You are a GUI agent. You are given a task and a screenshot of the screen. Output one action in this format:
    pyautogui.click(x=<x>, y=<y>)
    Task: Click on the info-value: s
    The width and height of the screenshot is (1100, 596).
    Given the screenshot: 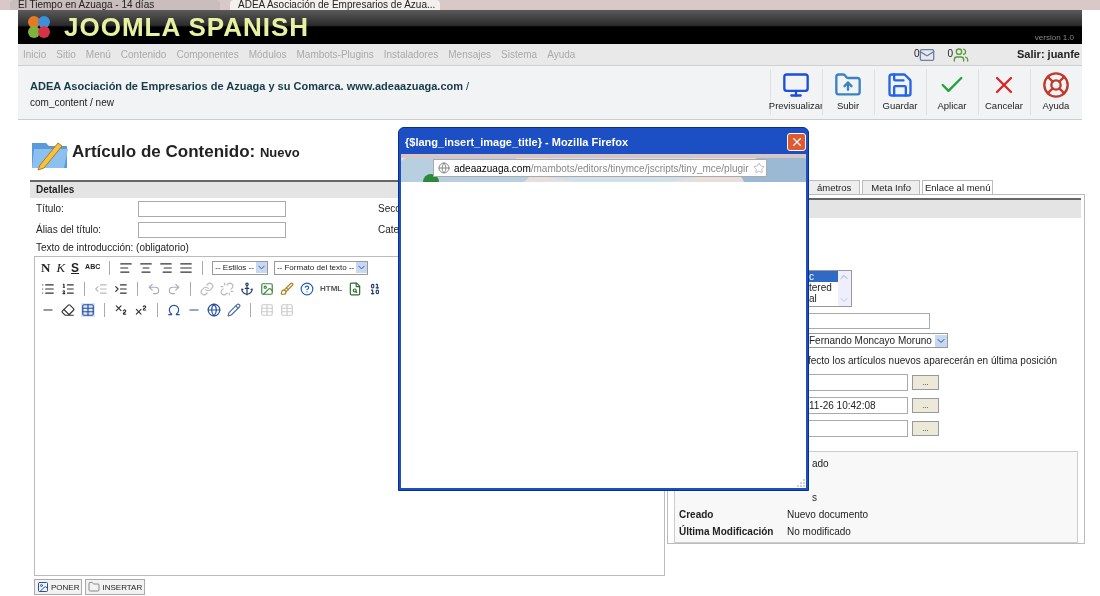 What is the action you would take?
    pyautogui.click(x=814, y=498)
    